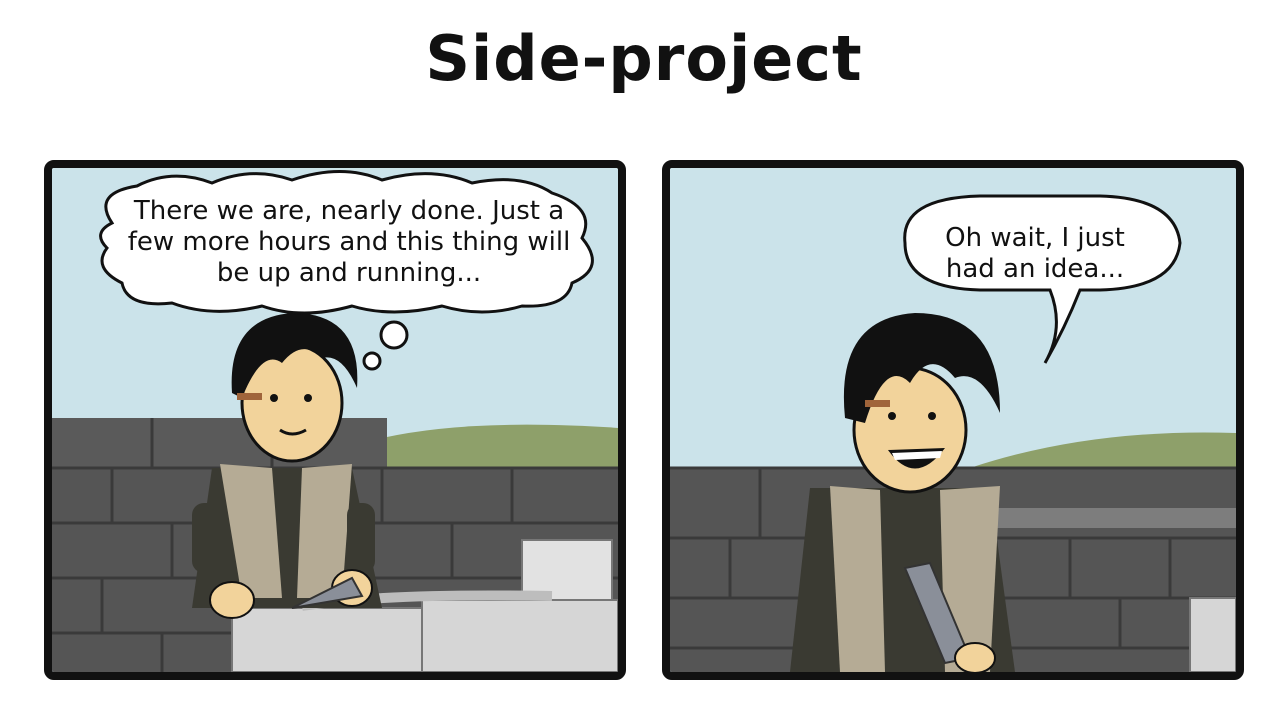 The width and height of the screenshot is (1288, 706). I want to click on comic-title: Side-project, so click(644, 58).